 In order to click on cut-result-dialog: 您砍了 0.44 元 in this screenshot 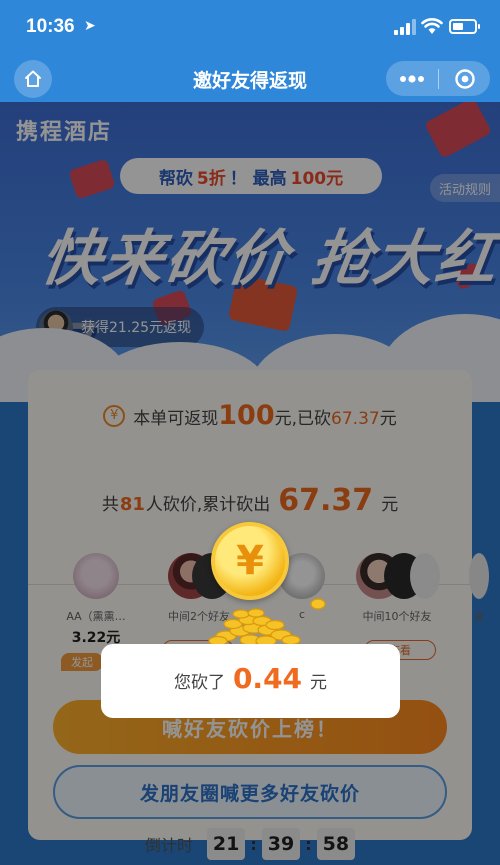, I will do `click(250, 681)`.